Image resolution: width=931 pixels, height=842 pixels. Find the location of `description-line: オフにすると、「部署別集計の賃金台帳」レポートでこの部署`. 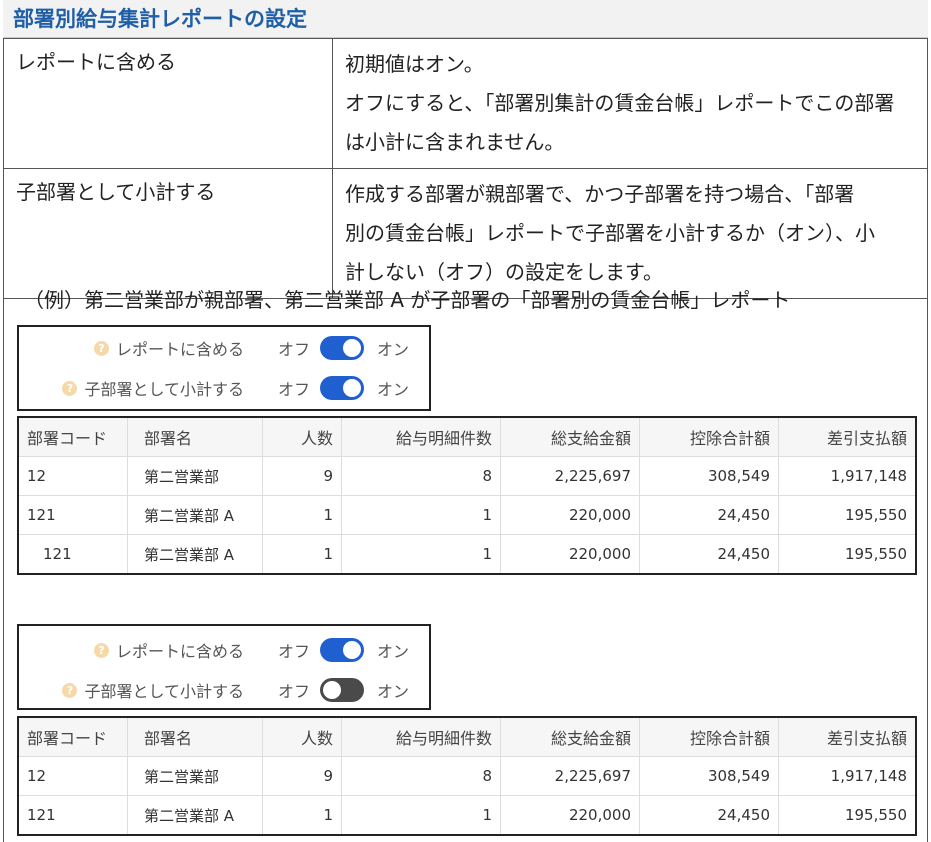

description-line: オフにすると、「部署別集計の賃金台帳」レポートでこの部署 is located at coordinates (620, 103).